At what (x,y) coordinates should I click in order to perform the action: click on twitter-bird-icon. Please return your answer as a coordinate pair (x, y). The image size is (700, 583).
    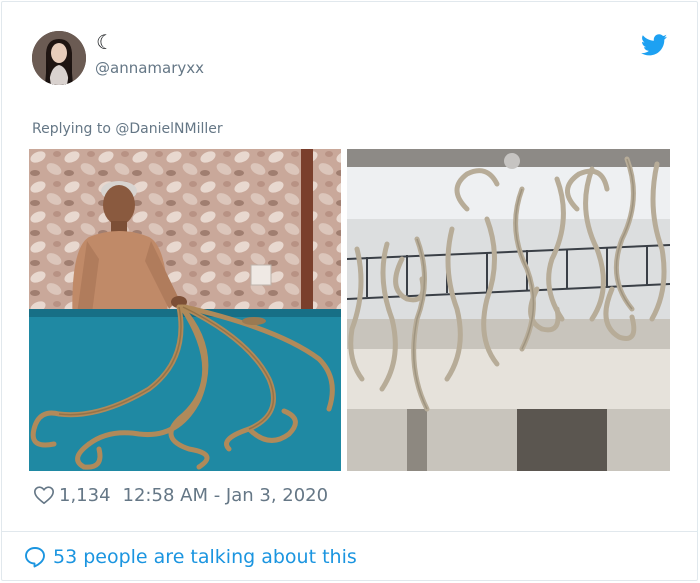
    Looking at the image, I should click on (654, 45).